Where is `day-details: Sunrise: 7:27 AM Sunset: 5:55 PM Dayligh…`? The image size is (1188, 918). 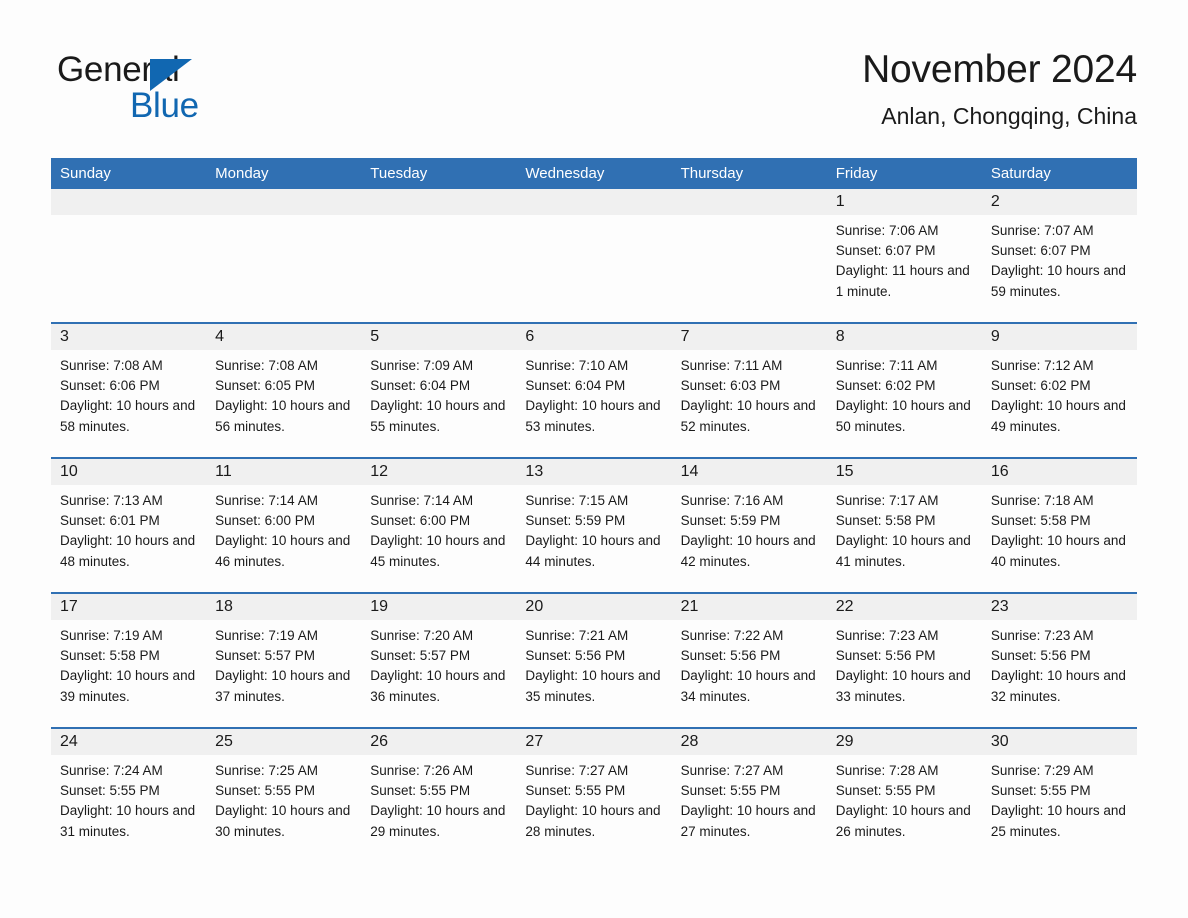 day-details: Sunrise: 7:27 AM Sunset: 5:55 PM Dayligh… is located at coordinates (749, 798).